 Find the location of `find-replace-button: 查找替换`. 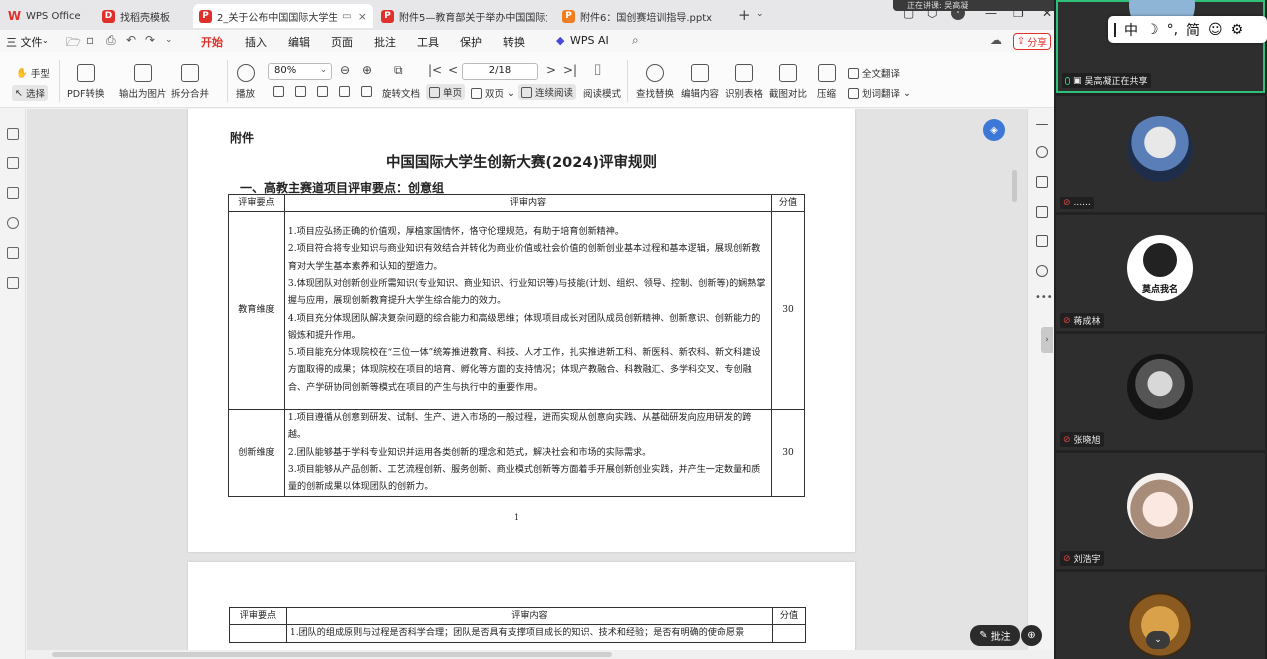

find-replace-button: 查找替换 is located at coordinates (655, 82).